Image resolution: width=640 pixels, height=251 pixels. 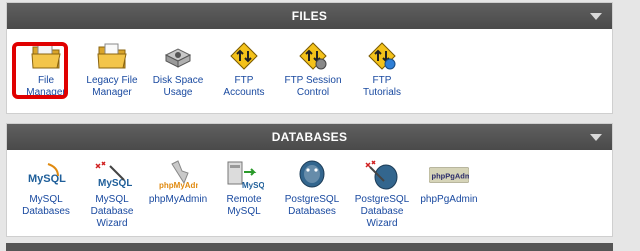 I want to click on phppgadmin-icon: phpPgAdmin, so click(x=449, y=175).